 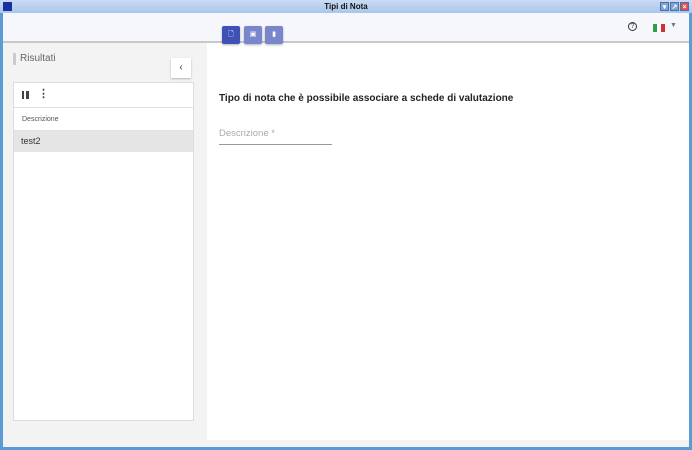 What do you see at coordinates (247, 133) in the screenshot?
I see `descrizione-placeholder: Descrizione *` at bounding box center [247, 133].